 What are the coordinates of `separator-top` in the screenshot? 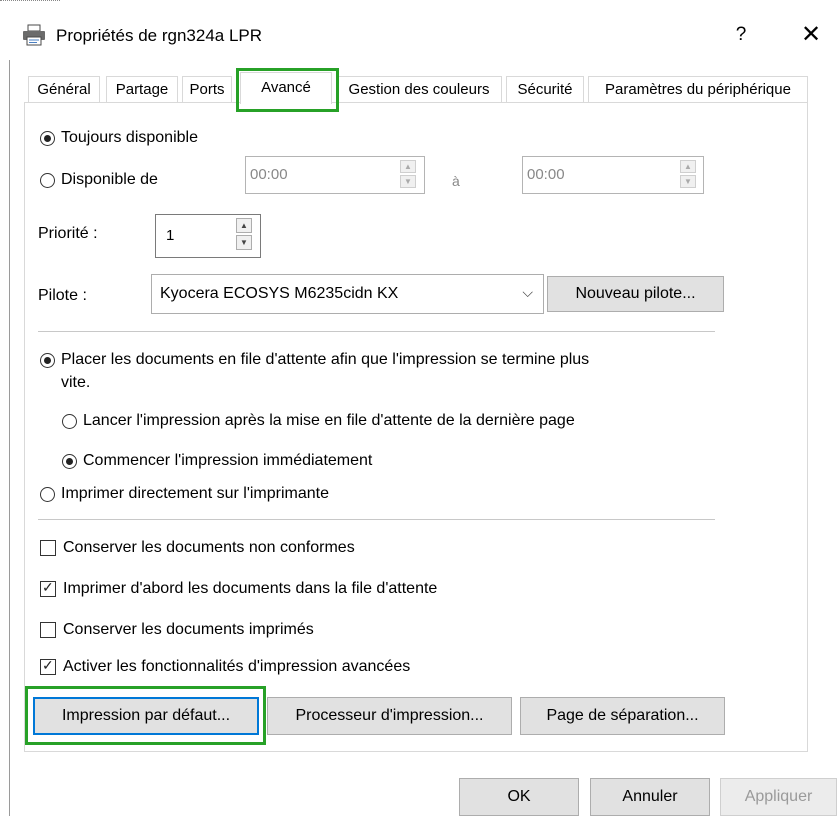 It's located at (376, 331).